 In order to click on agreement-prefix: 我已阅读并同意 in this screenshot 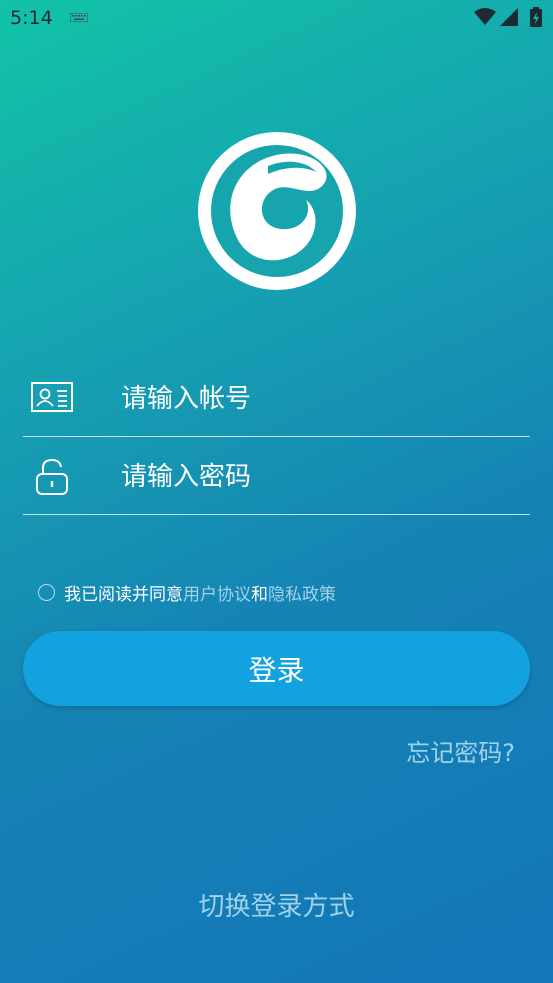, I will do `click(123, 594)`.